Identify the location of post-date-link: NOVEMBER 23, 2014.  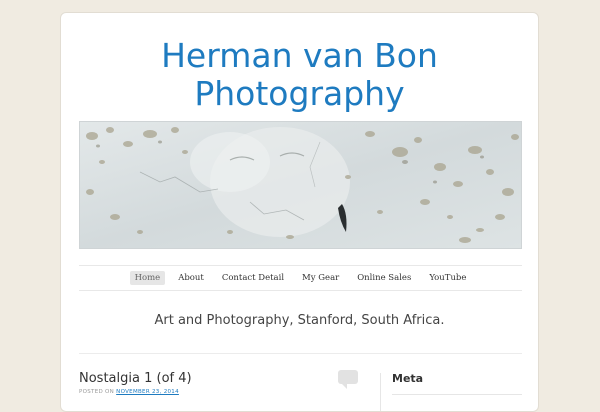
(147, 392).